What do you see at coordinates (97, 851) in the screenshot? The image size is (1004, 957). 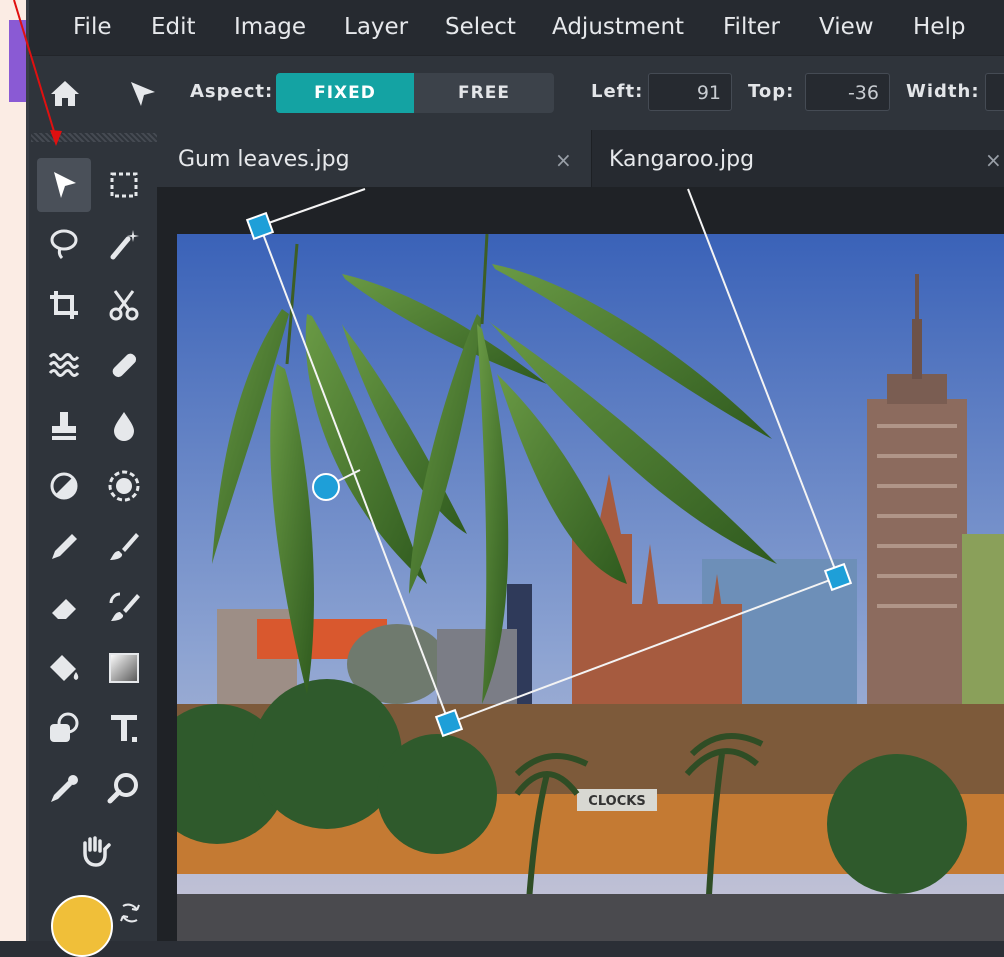 I see `hand-icon` at bounding box center [97, 851].